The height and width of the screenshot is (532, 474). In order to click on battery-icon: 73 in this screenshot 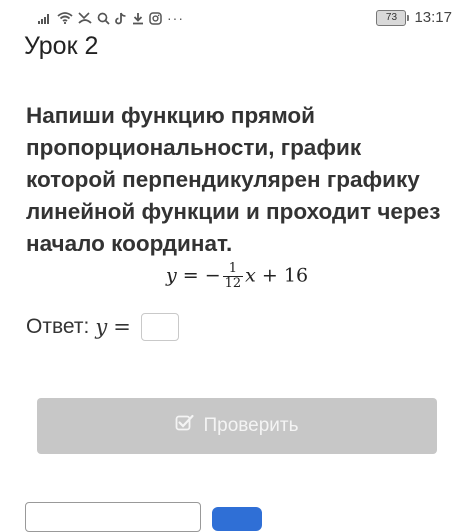, I will do `click(393, 17)`.